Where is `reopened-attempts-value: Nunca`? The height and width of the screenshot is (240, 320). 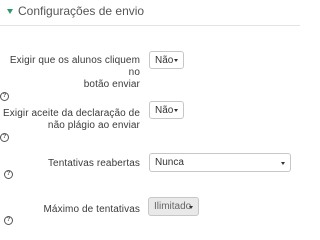
reopened-attempts-value: Nunca is located at coordinates (169, 162).